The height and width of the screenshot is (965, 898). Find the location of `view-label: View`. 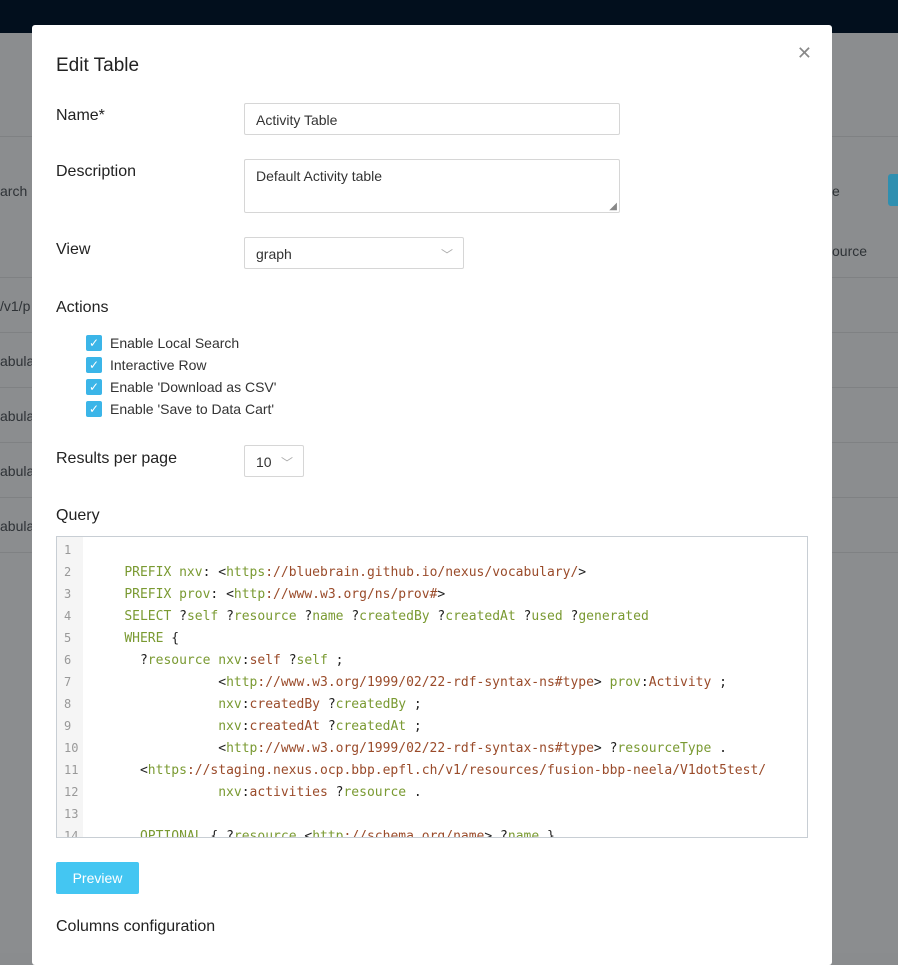

view-label: View is located at coordinates (73, 249).